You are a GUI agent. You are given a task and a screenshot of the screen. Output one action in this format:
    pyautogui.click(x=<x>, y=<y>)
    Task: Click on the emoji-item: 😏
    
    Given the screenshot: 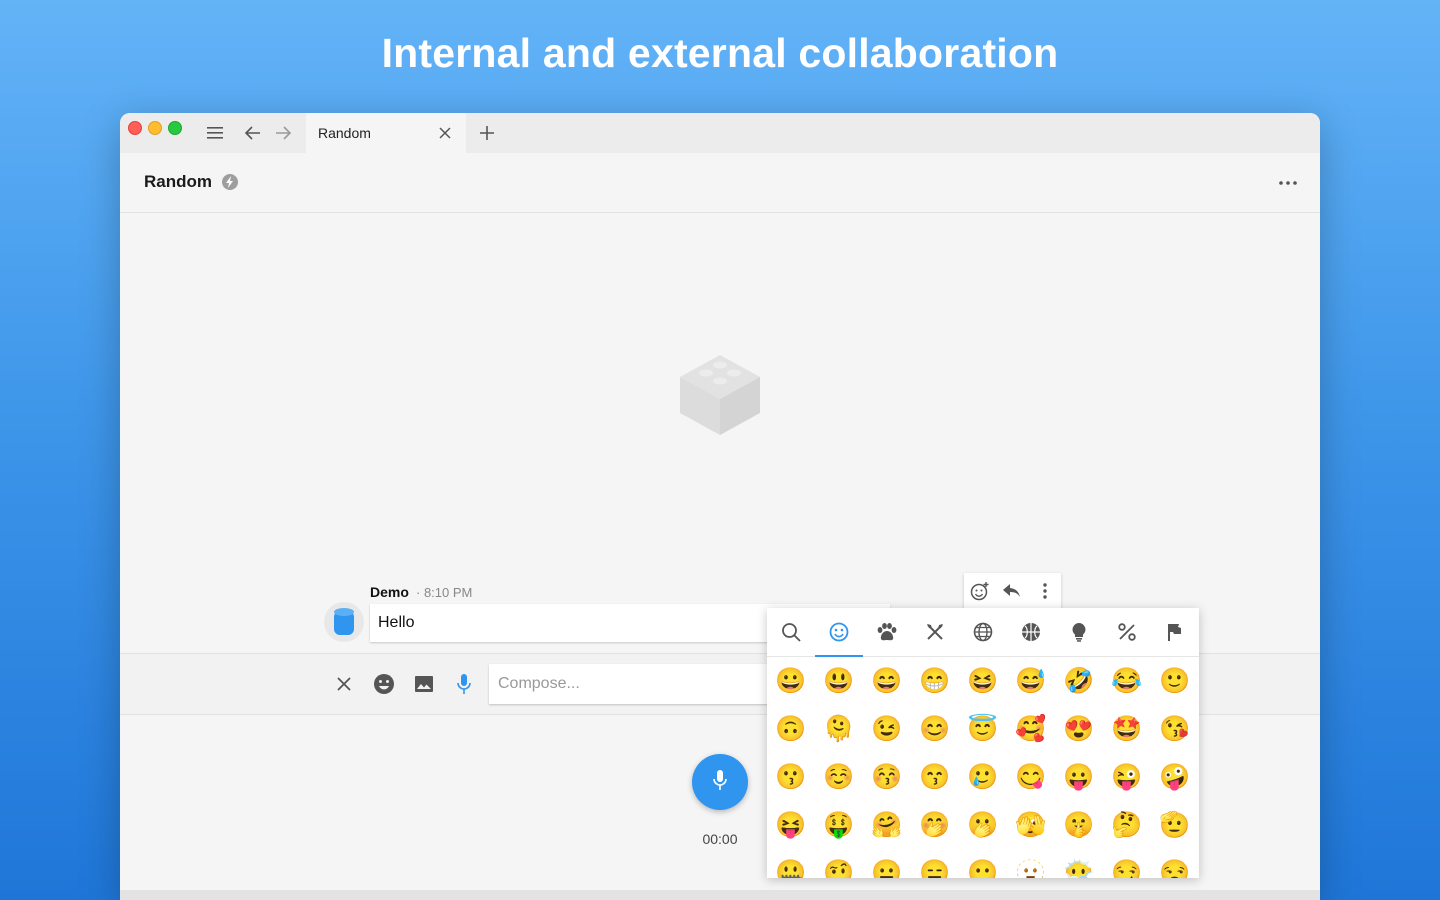 What is the action you would take?
    pyautogui.click(x=1127, y=863)
    